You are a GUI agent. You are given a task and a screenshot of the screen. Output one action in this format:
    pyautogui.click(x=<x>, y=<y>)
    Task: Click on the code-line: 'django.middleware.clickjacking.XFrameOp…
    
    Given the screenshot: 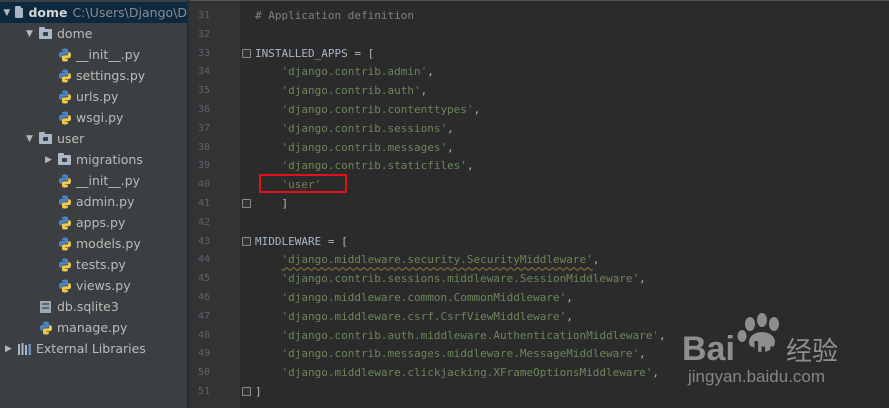 What is the action you would take?
    pyautogui.click(x=457, y=372)
    